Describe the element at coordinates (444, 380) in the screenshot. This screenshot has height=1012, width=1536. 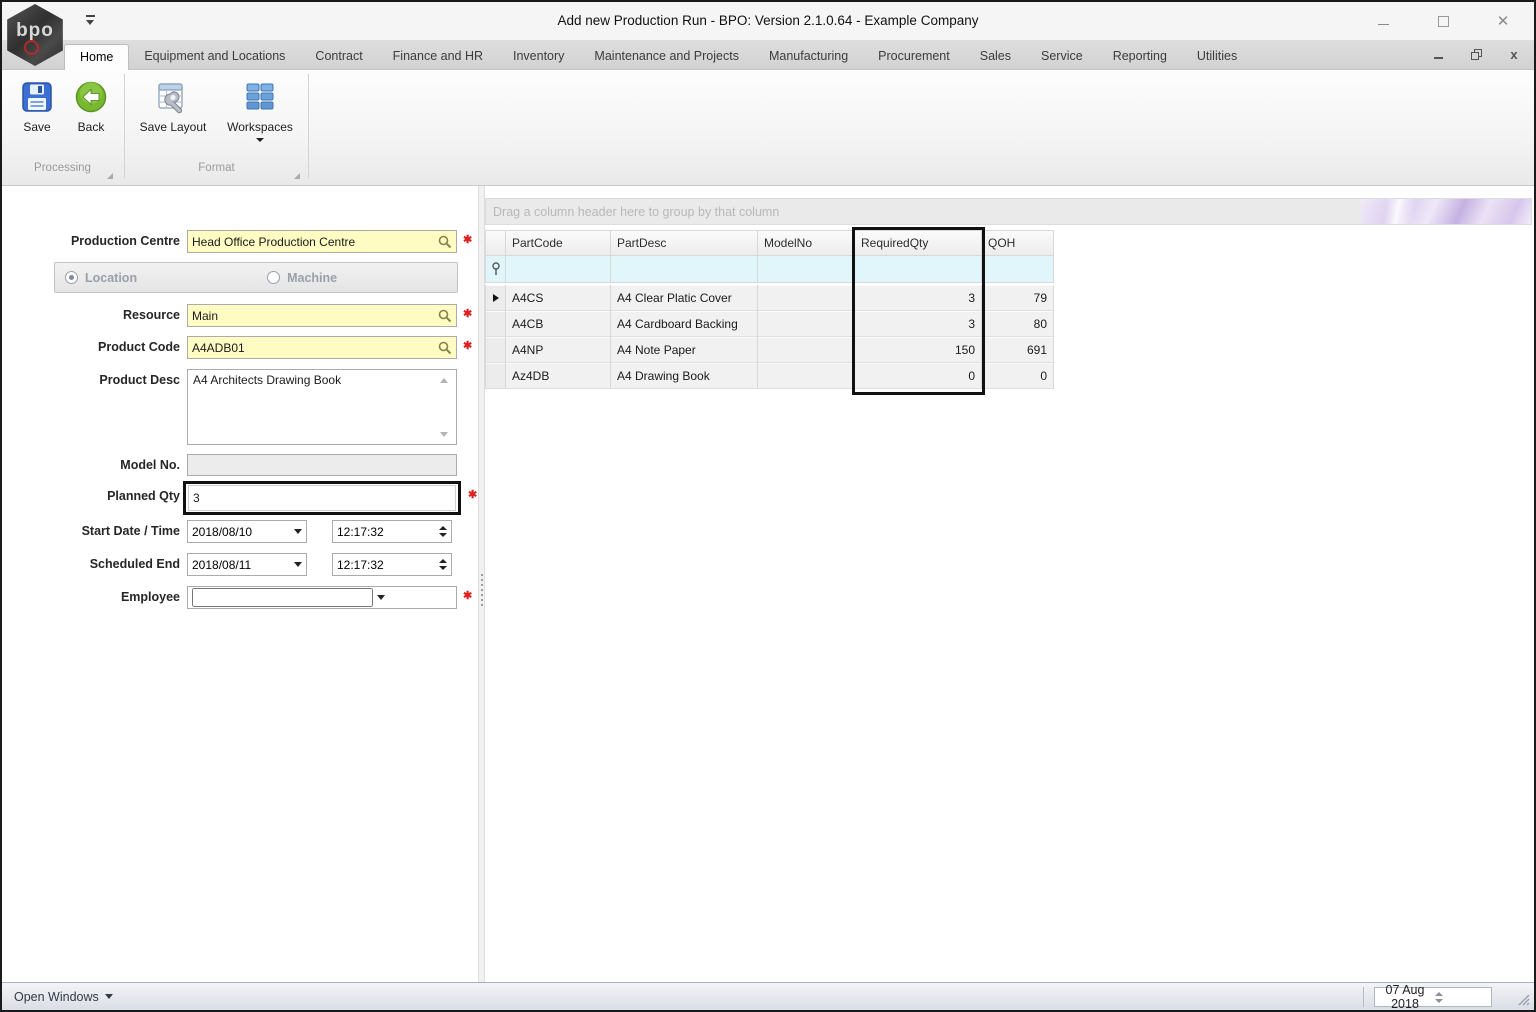
I see `scroll-up-icon` at that location.